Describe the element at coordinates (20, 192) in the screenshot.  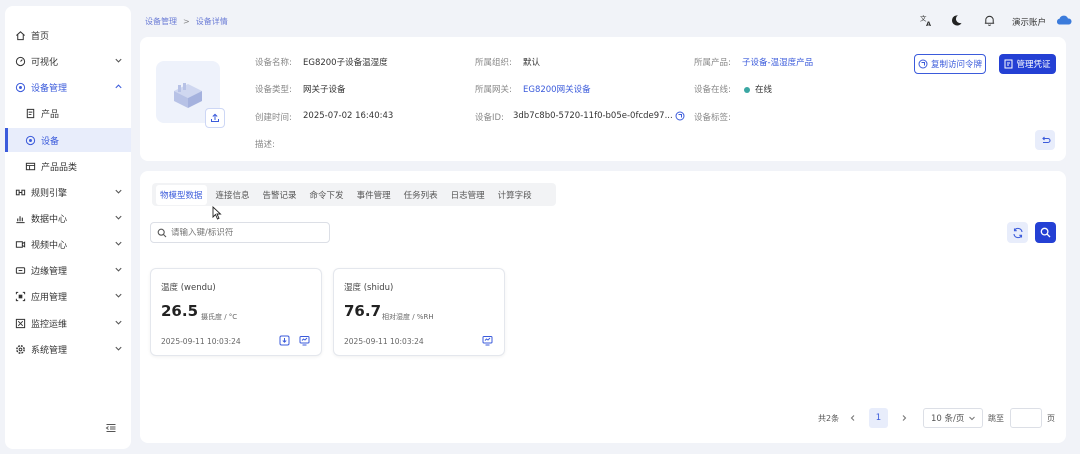
I see `rule-icon` at that location.